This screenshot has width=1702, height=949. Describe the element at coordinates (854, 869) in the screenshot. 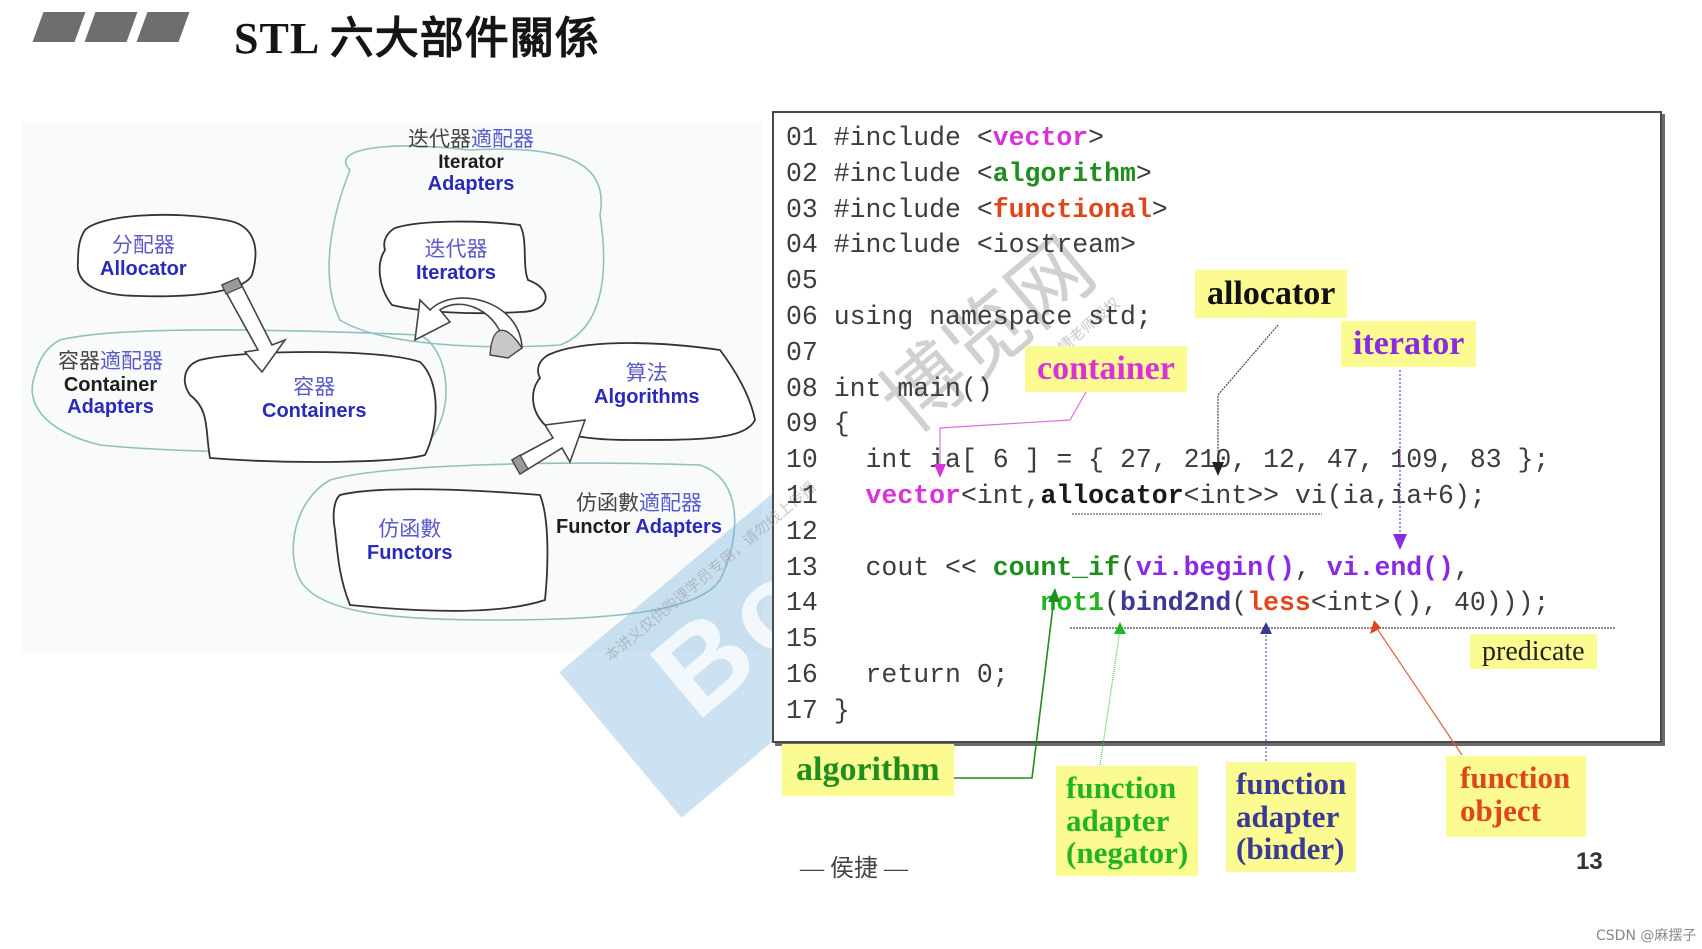

I see `footer-author: — 侯捷 —` at that location.